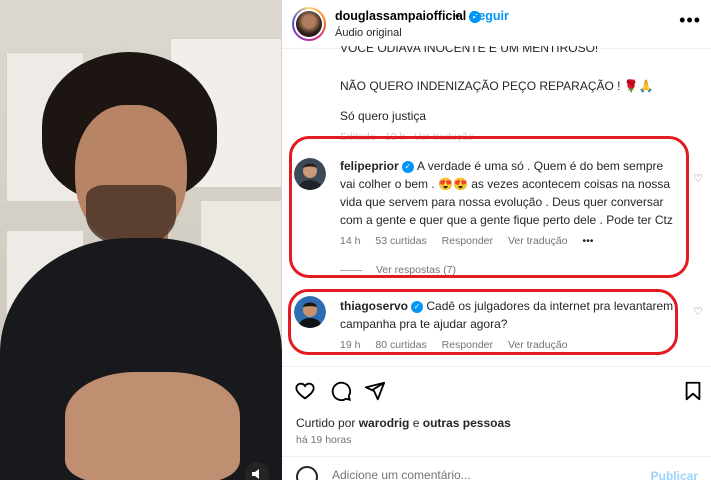  I want to click on author-avatar, so click(309, 24).